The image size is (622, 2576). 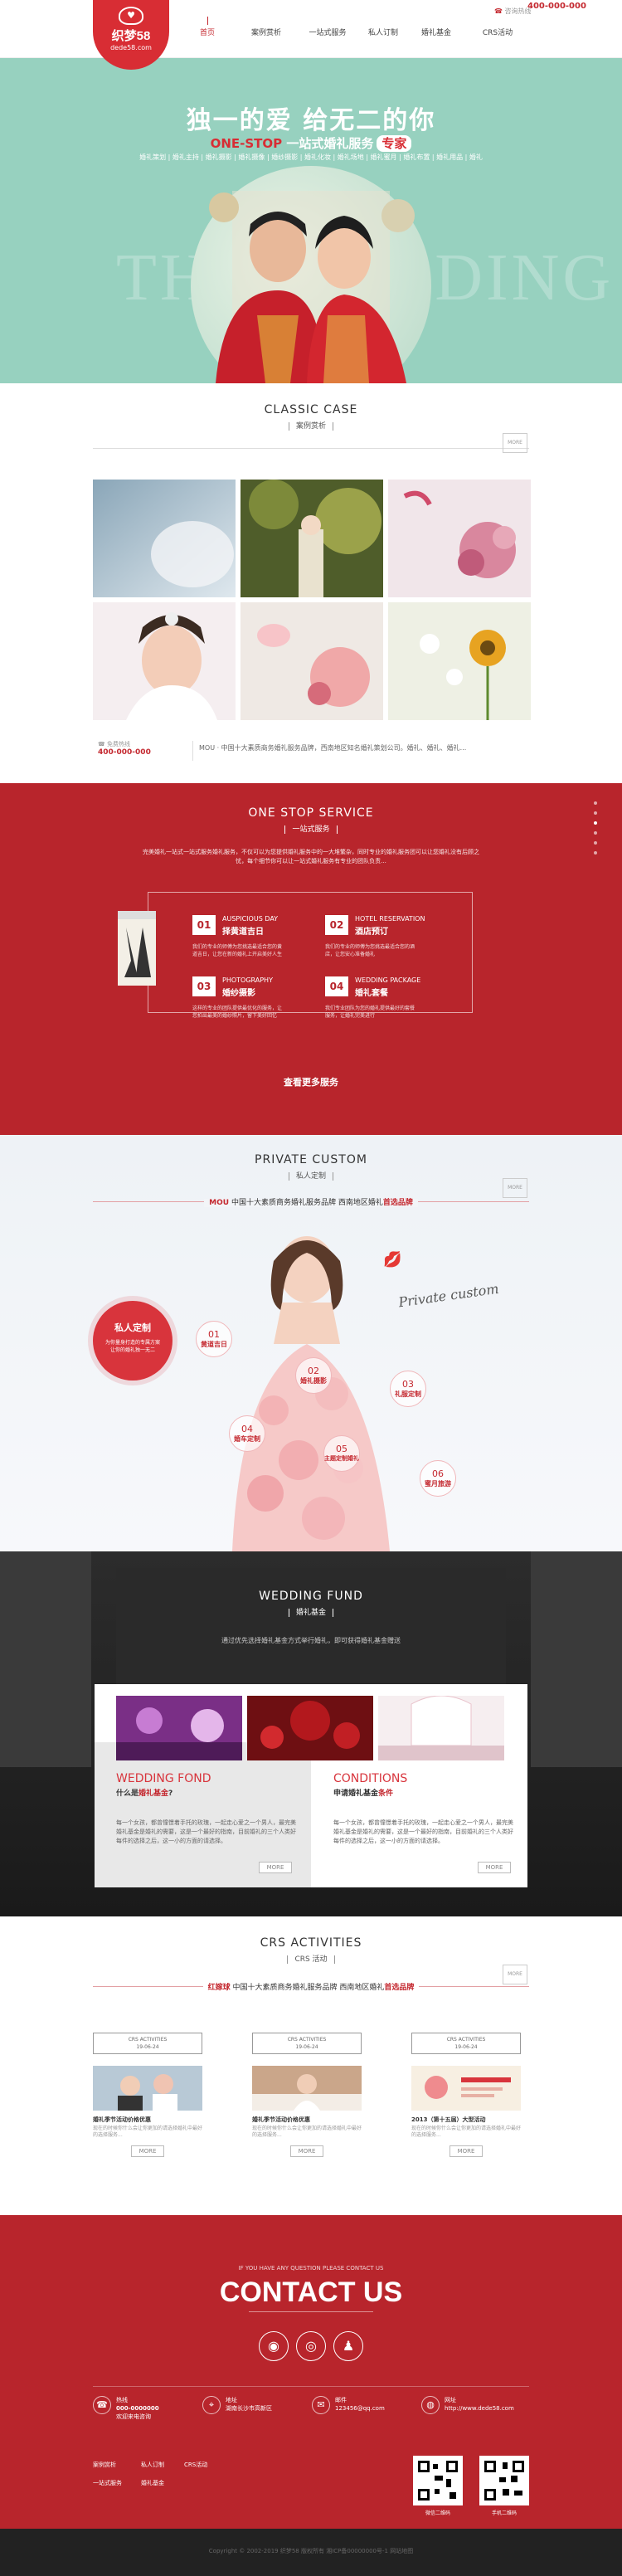 What do you see at coordinates (431, 2405) in the screenshot?
I see `globe-icon: ◍` at bounding box center [431, 2405].